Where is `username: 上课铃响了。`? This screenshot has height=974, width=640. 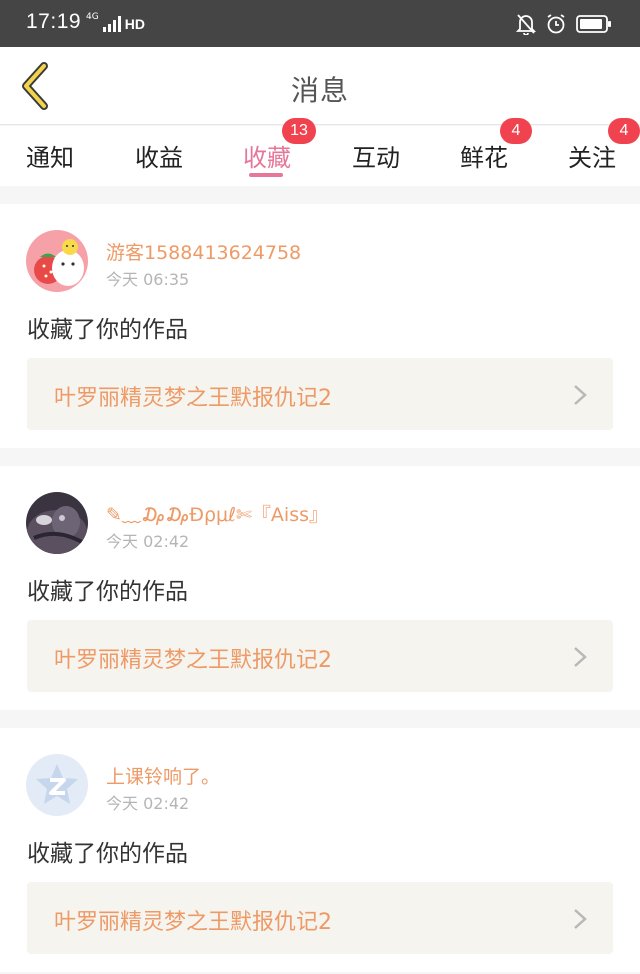
username: 上课铃响了。 is located at coordinates (163, 775).